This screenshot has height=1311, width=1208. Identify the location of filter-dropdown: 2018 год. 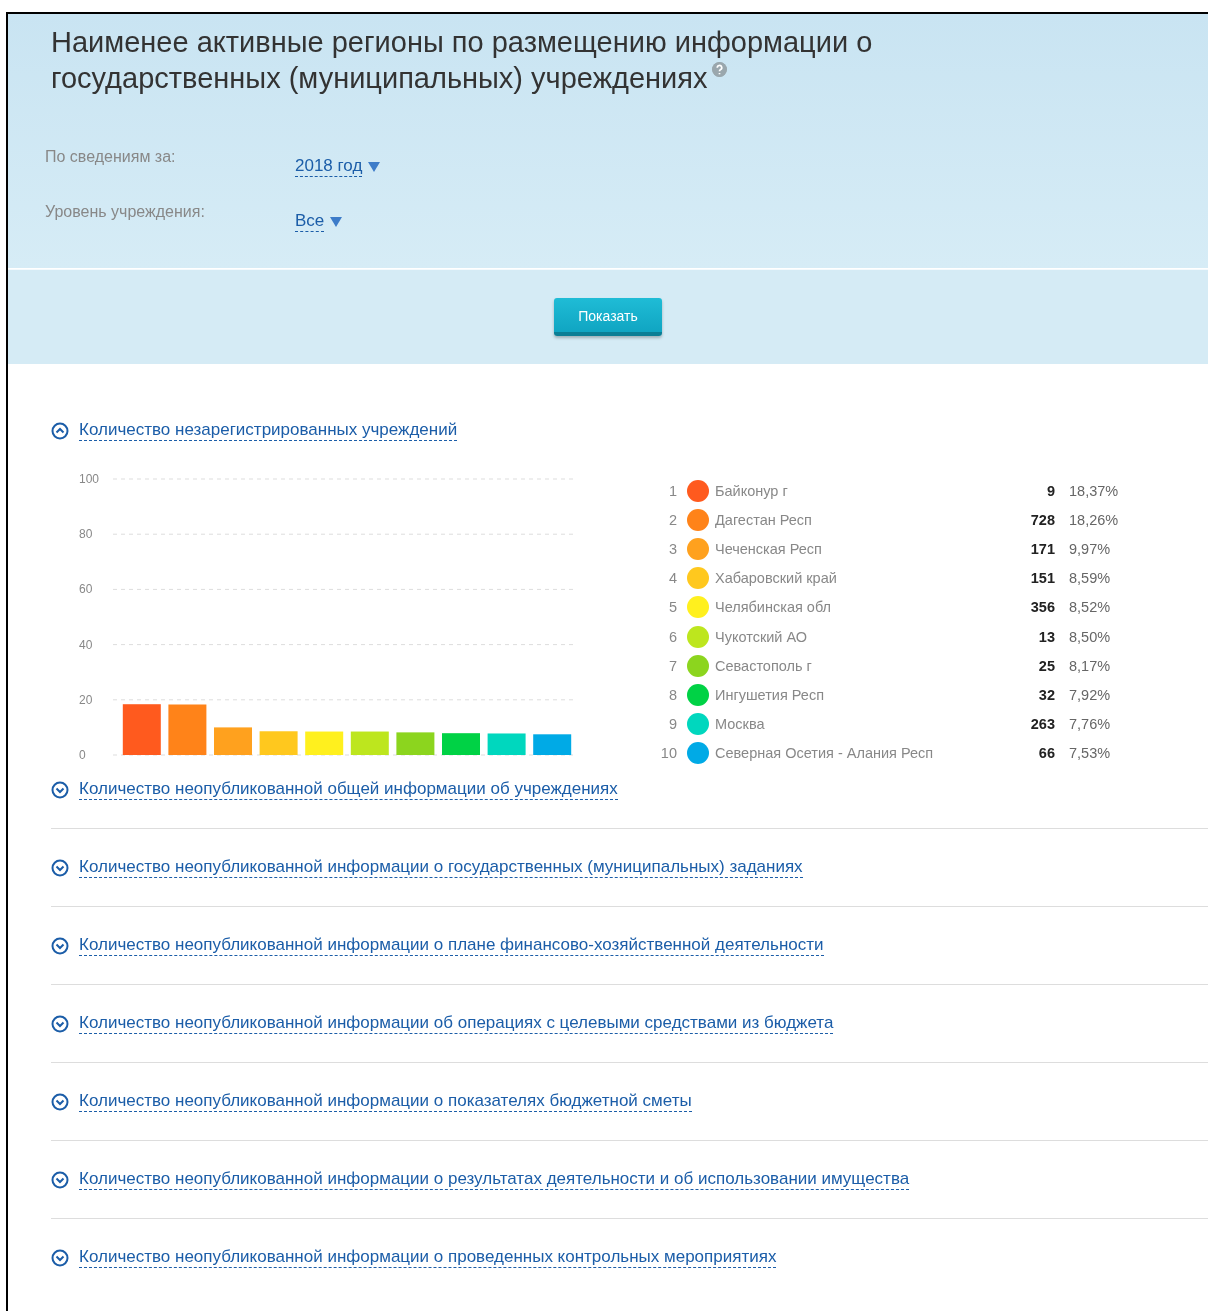
(338, 166).